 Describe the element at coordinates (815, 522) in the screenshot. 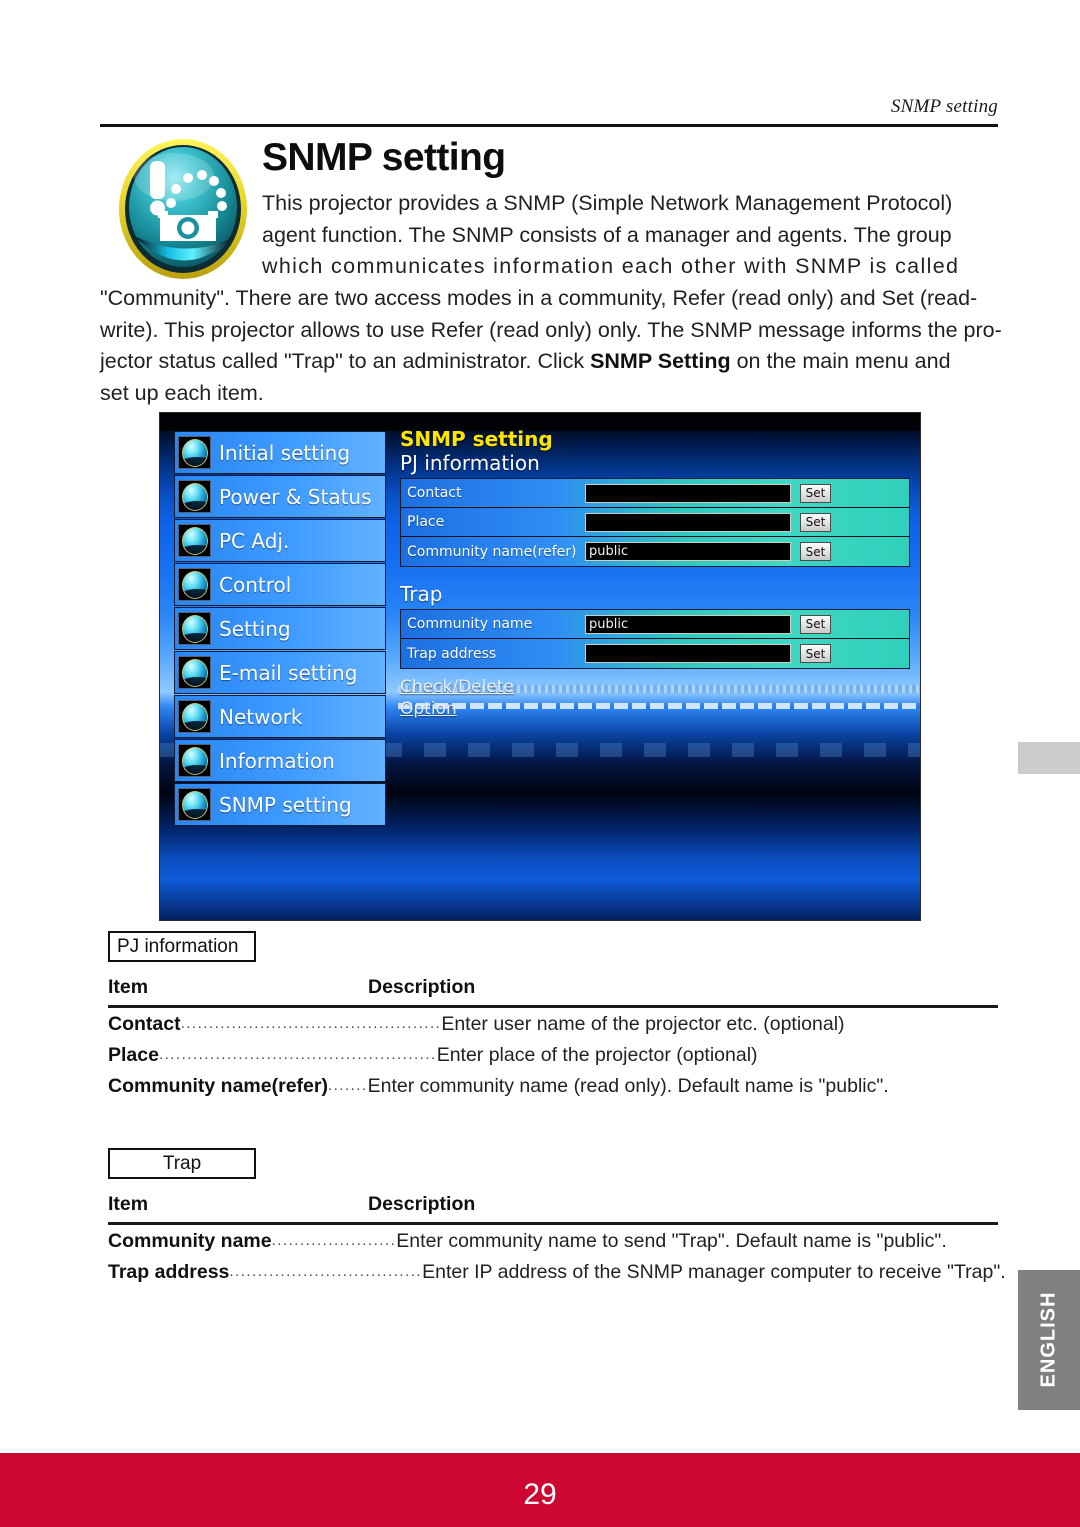

I see `set-button-place: Set` at that location.